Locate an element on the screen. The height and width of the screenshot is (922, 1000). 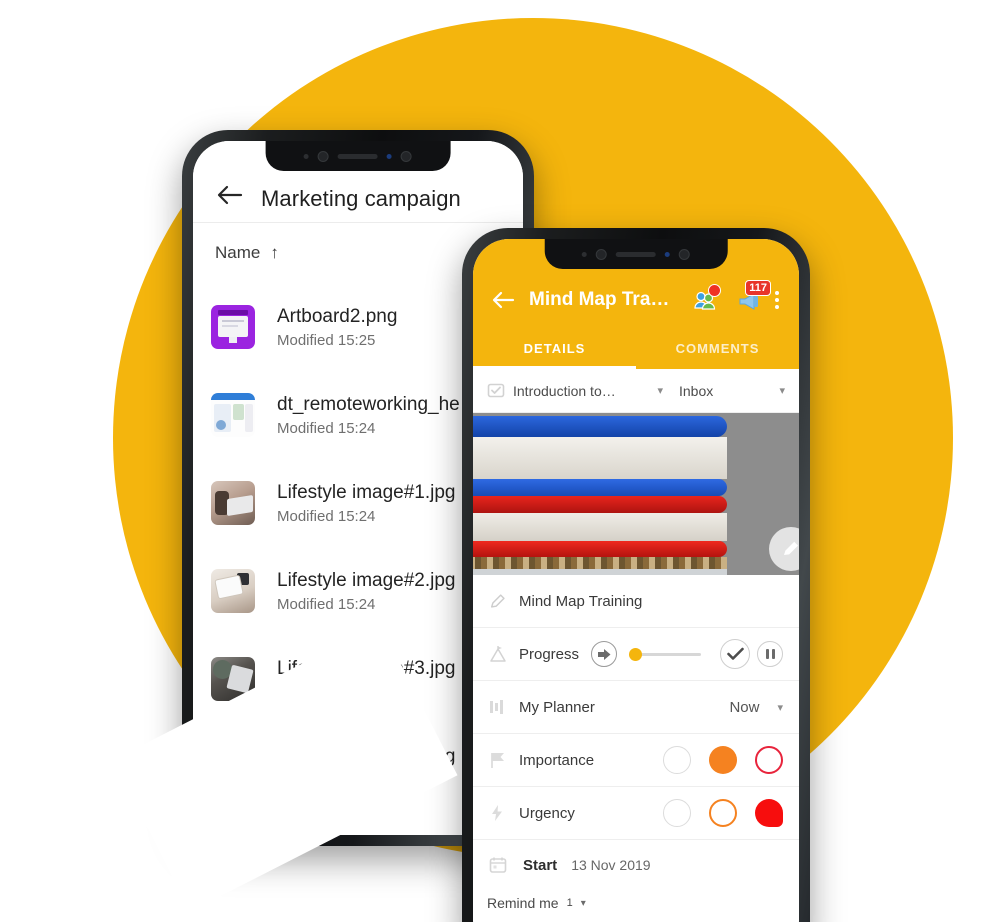
file-name: dt_remoteworking_he is located at coordinates (368, 404).